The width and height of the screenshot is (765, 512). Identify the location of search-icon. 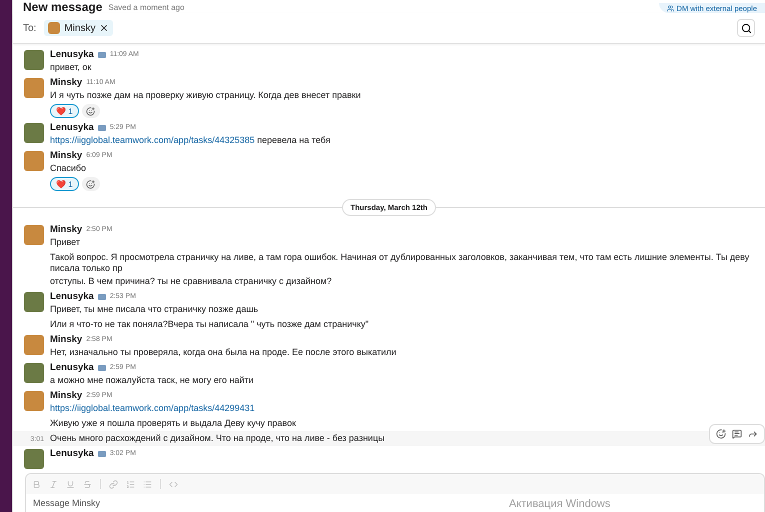
(746, 28).